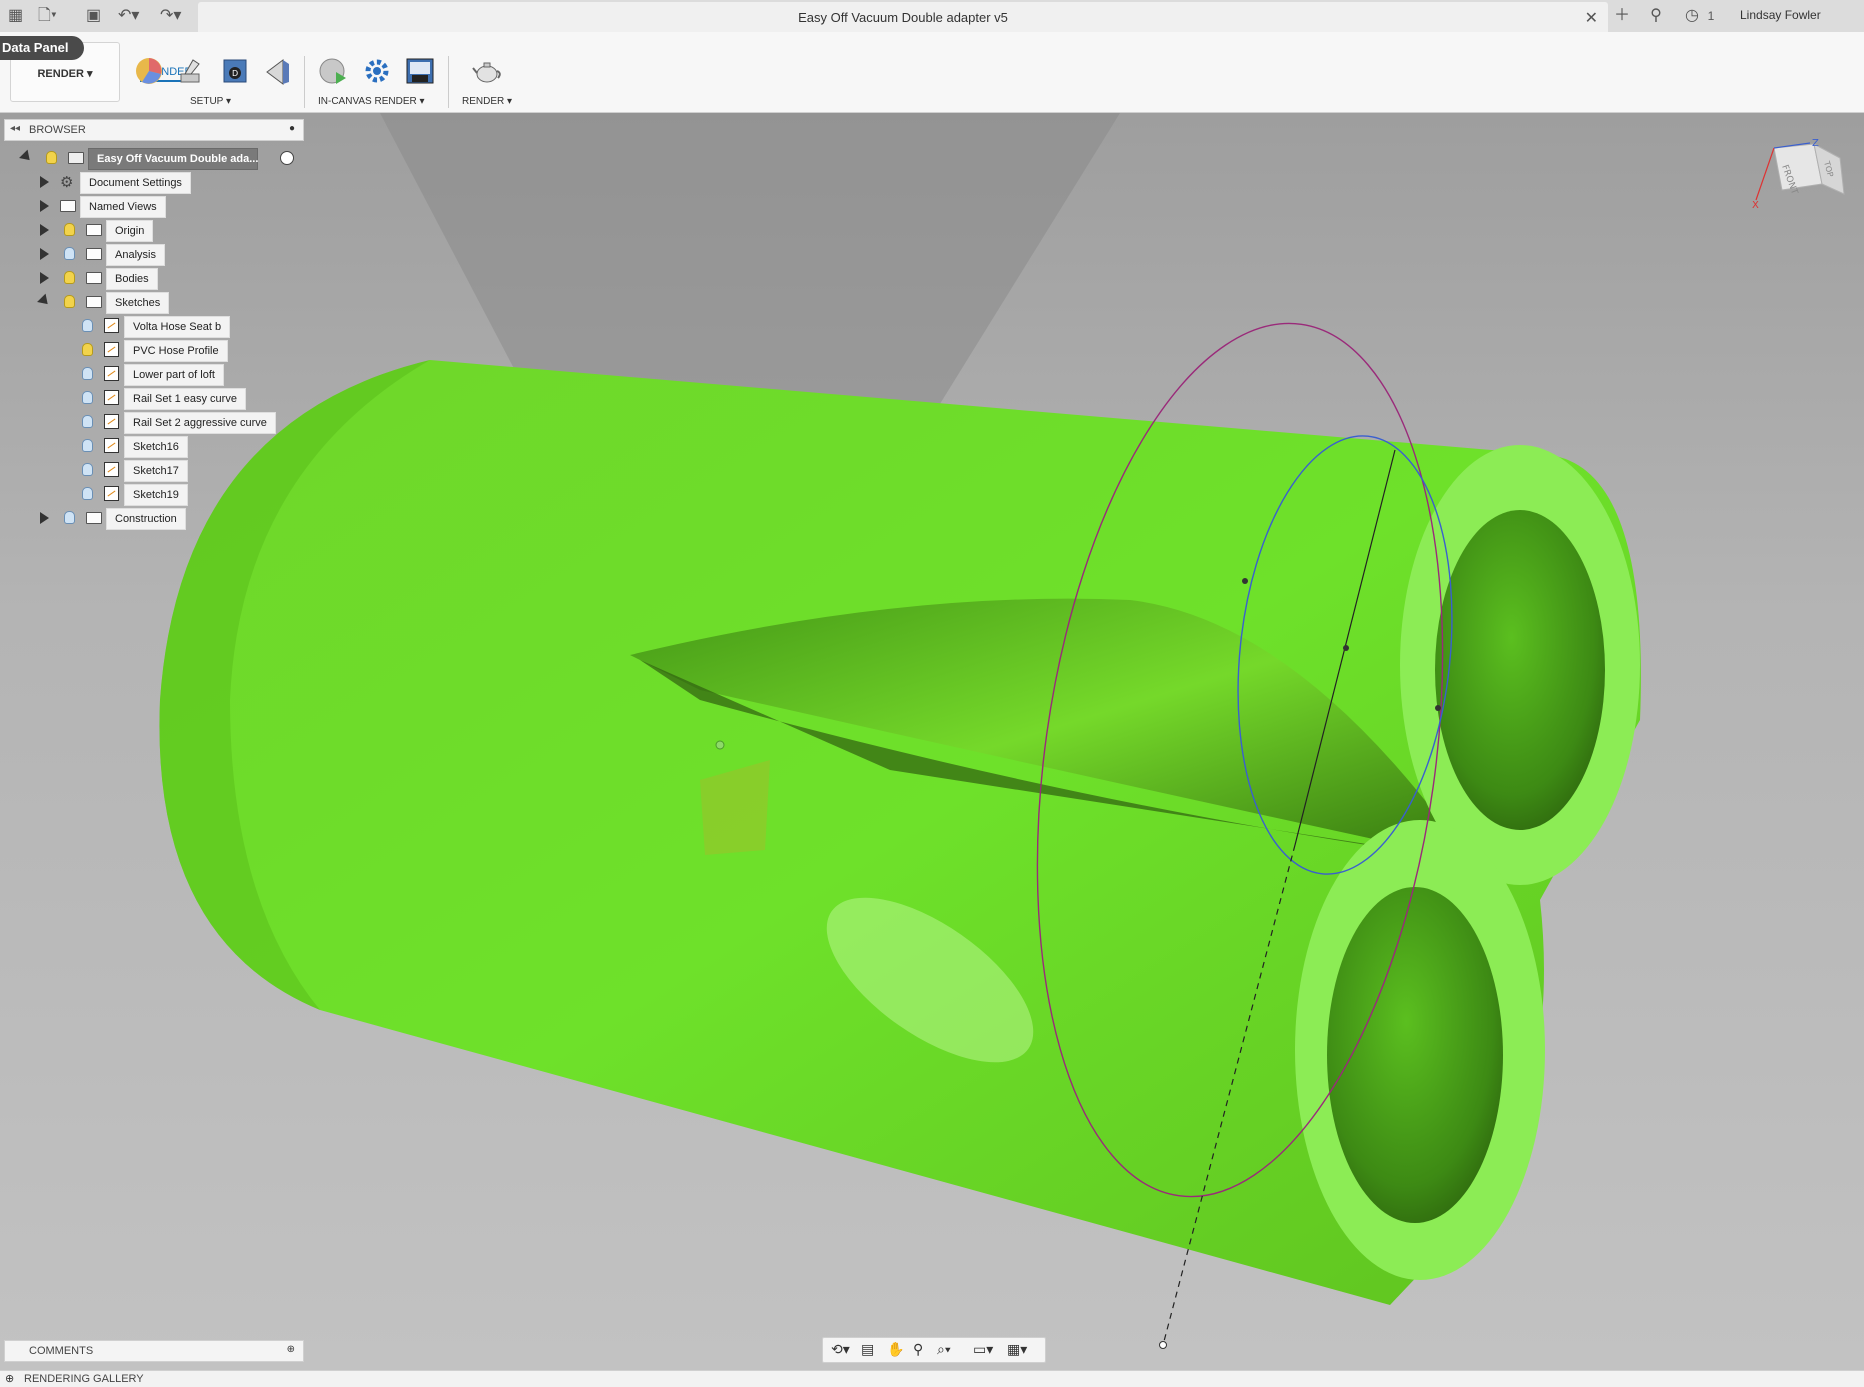 Image resolution: width=1864 pixels, height=1387 pixels. I want to click on new-tab-icon: ＋, so click(1622, 16).